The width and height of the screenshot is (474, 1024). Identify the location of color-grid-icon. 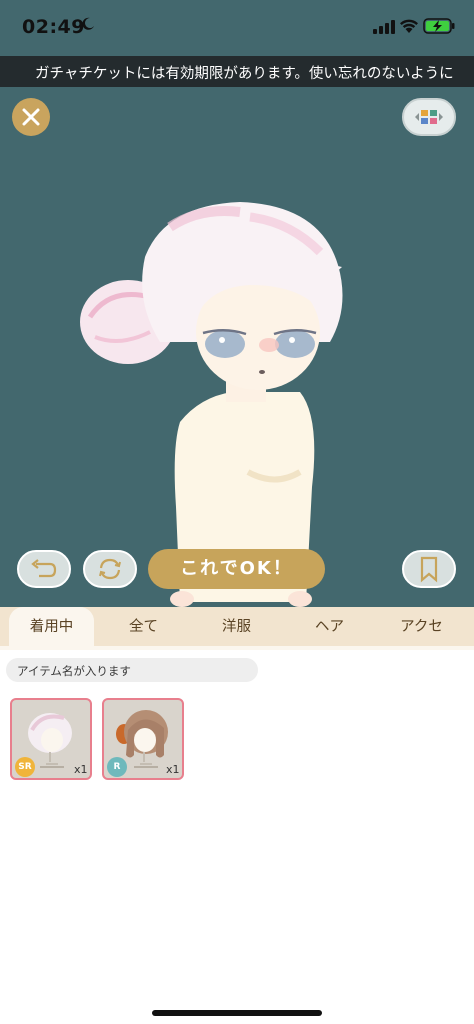
(429, 117).